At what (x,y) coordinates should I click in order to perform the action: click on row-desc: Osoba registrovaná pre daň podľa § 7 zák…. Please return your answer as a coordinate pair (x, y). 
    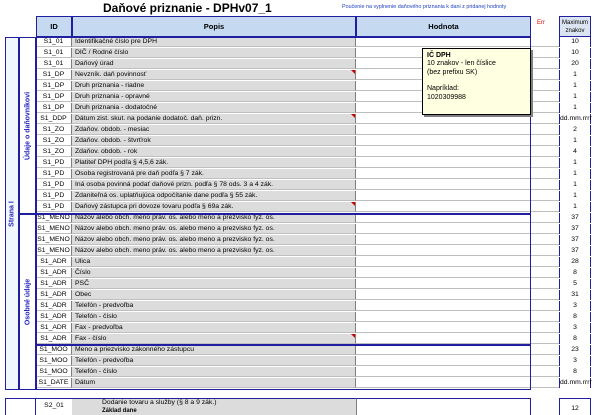
    Looking at the image, I should click on (214, 174).